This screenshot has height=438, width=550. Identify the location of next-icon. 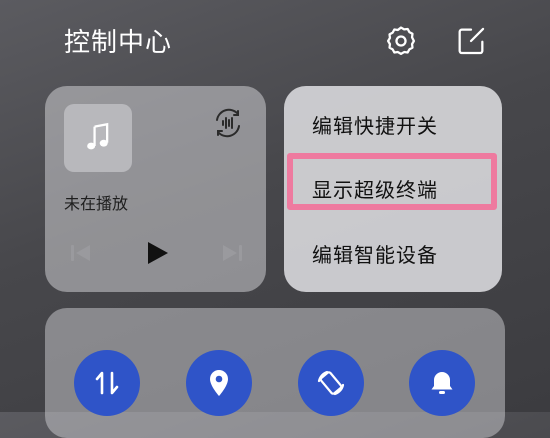
(232, 253).